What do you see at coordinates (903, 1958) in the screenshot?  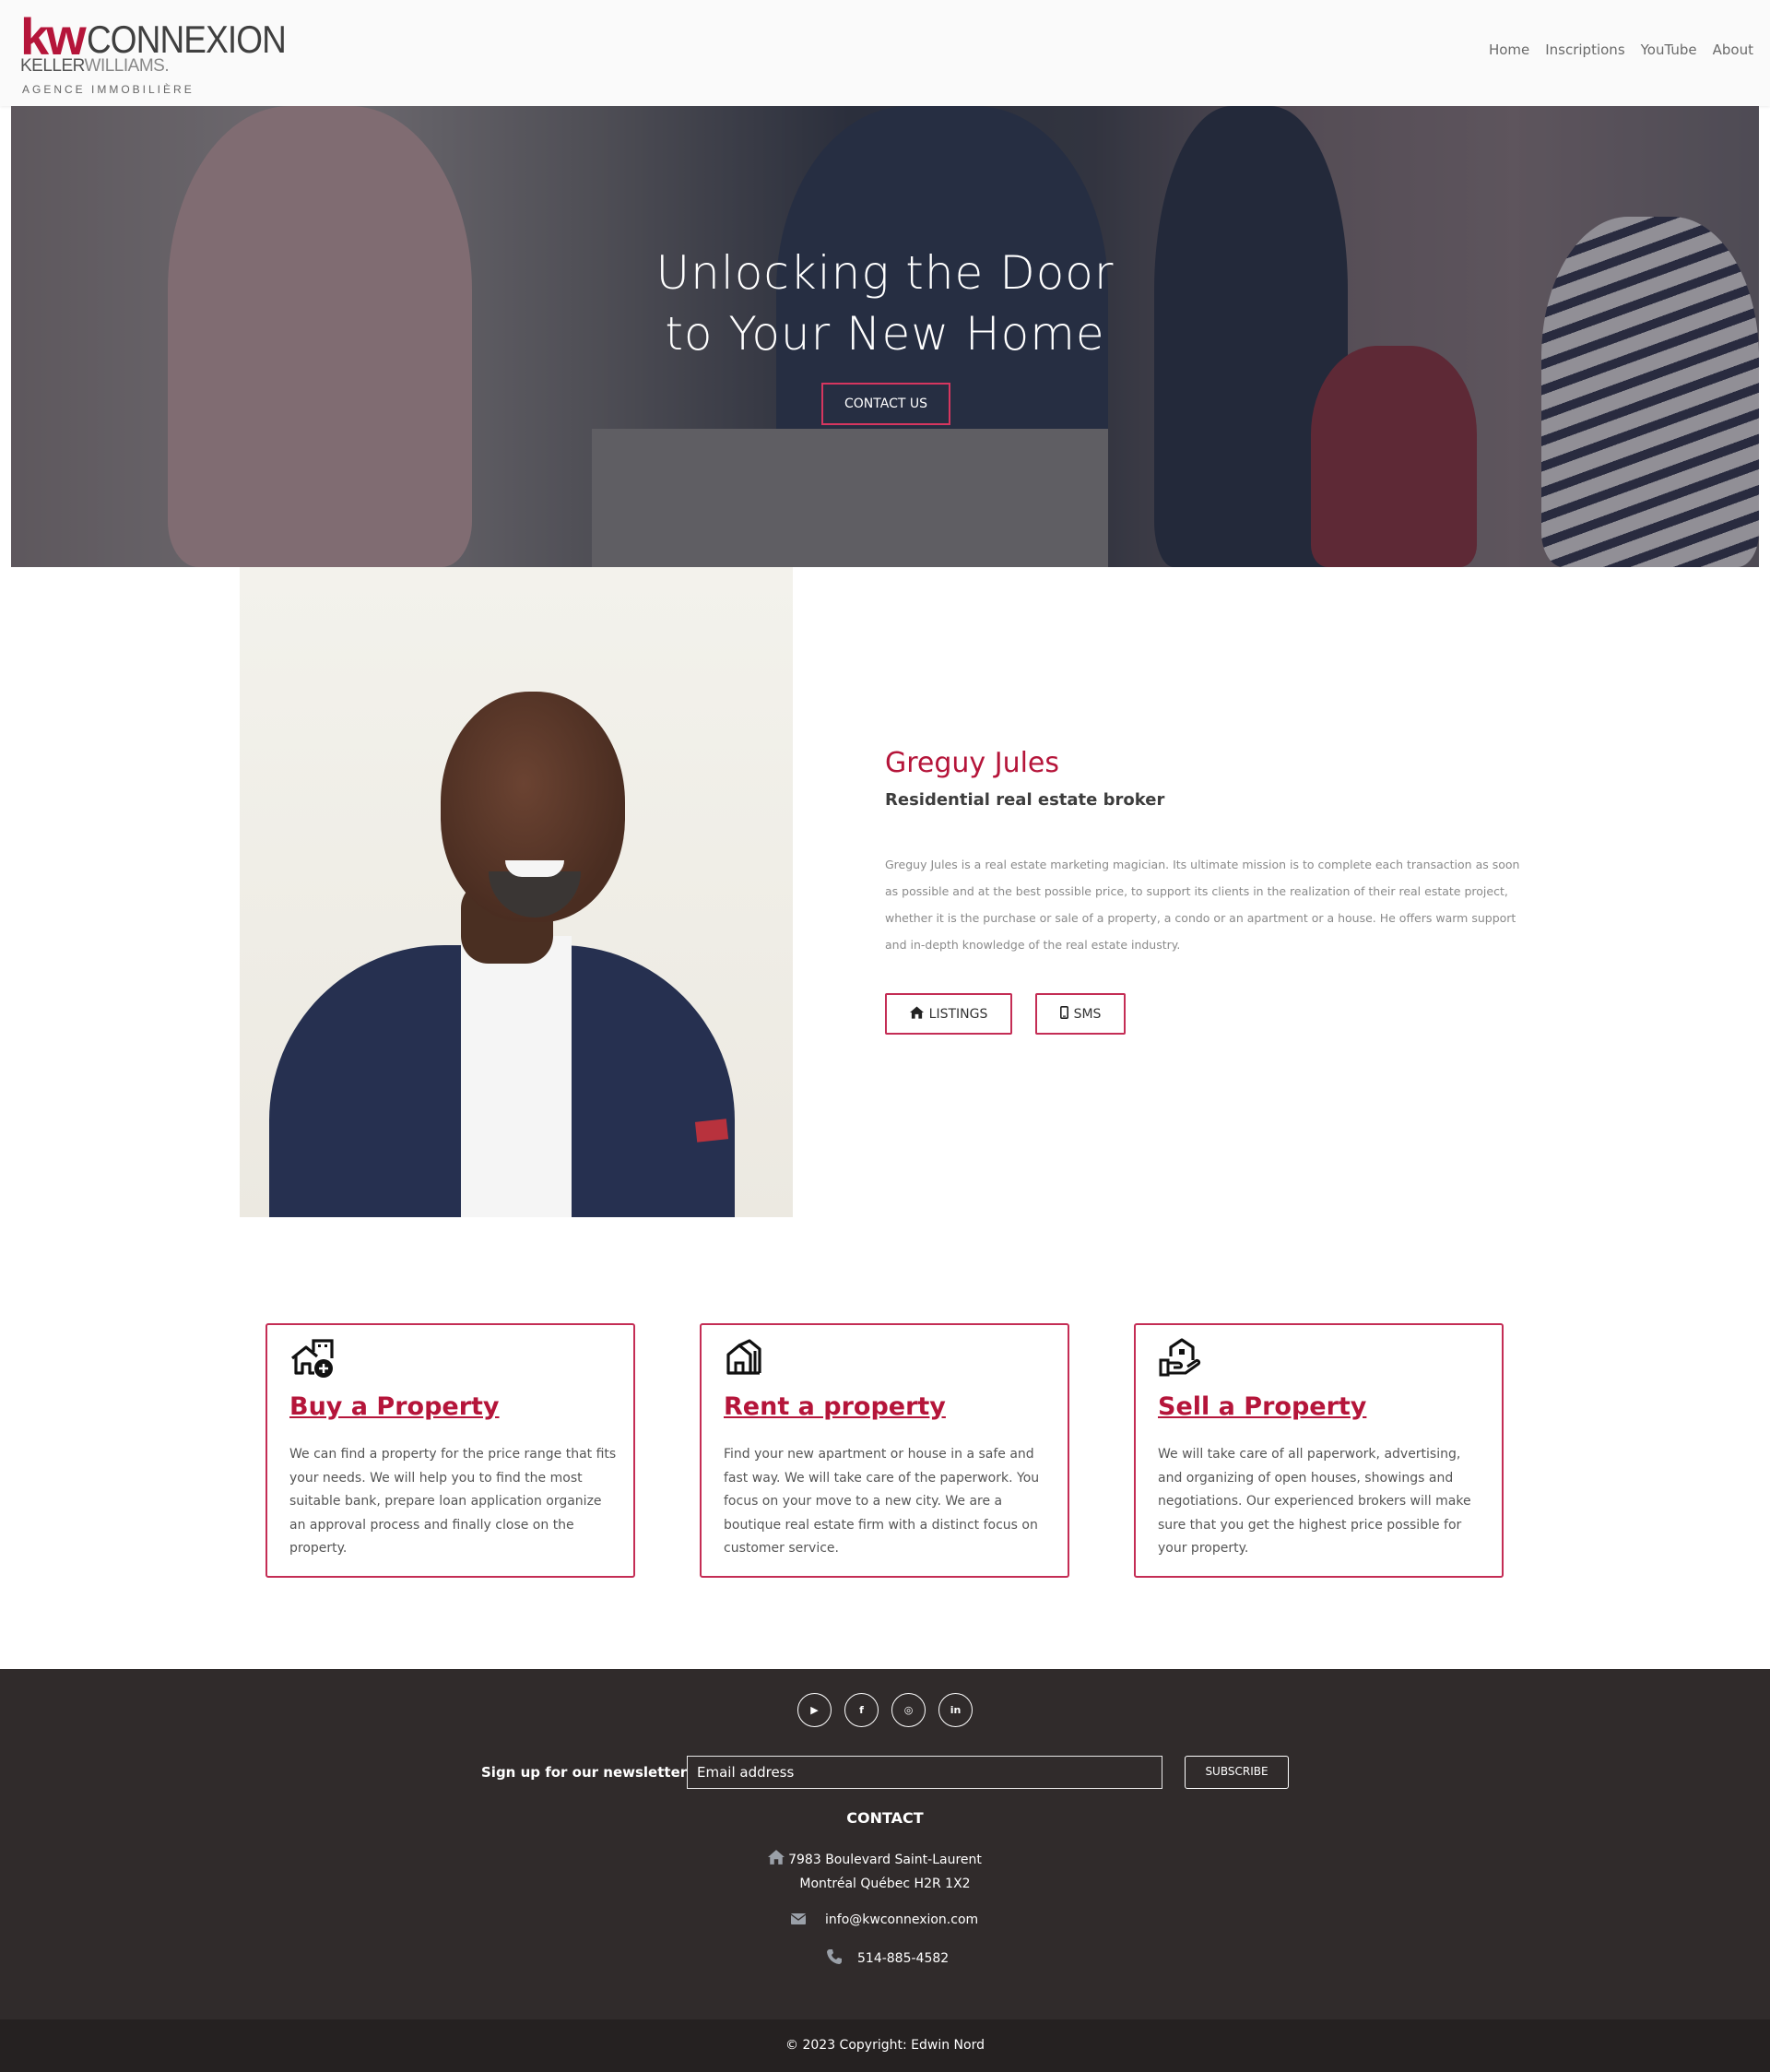 I see `contact-phone: 514-885-4582` at bounding box center [903, 1958].